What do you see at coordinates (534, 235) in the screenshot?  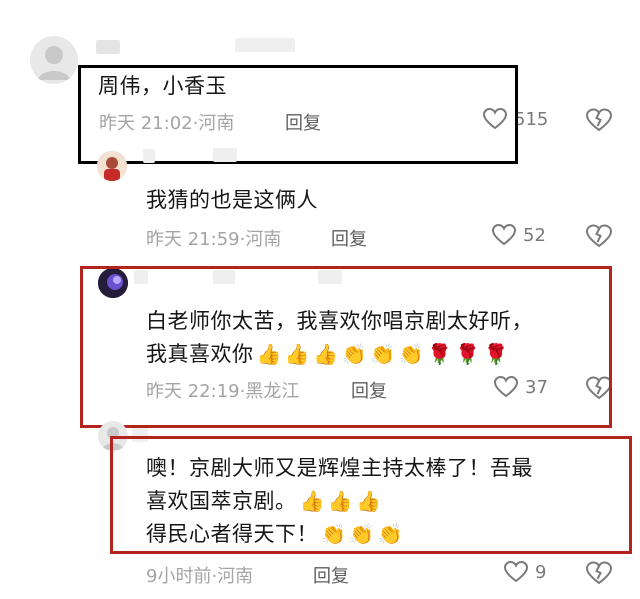 I see `like-count: 52` at bounding box center [534, 235].